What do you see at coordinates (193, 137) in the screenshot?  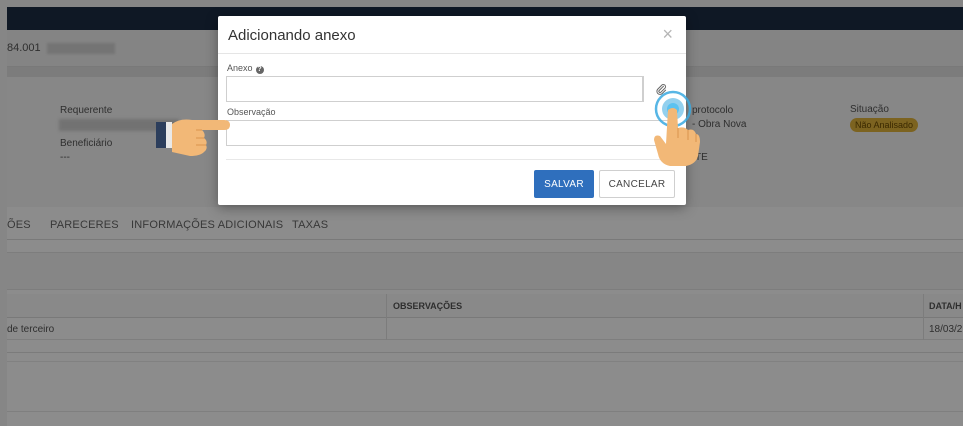 I see `pointing-hand-icon` at bounding box center [193, 137].